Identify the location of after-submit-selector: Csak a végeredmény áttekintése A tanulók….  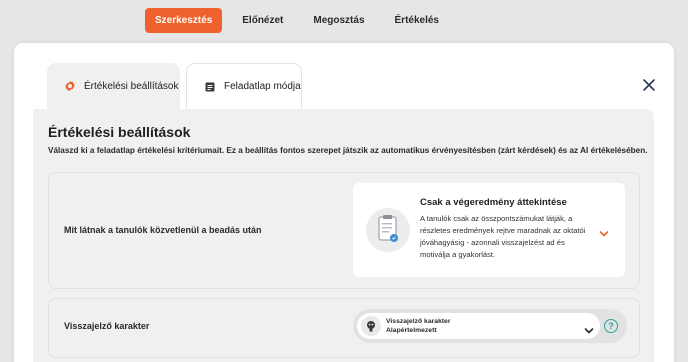
(489, 230).